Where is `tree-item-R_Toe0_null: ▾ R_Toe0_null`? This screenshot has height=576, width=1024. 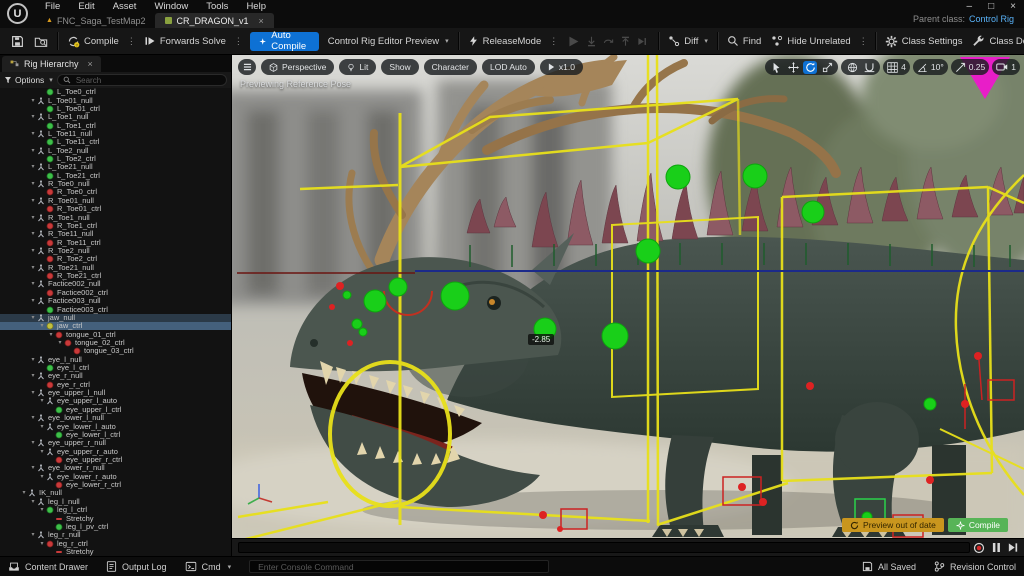 tree-item-R_Toe0_null: ▾ R_Toe0_null is located at coordinates (115, 184).